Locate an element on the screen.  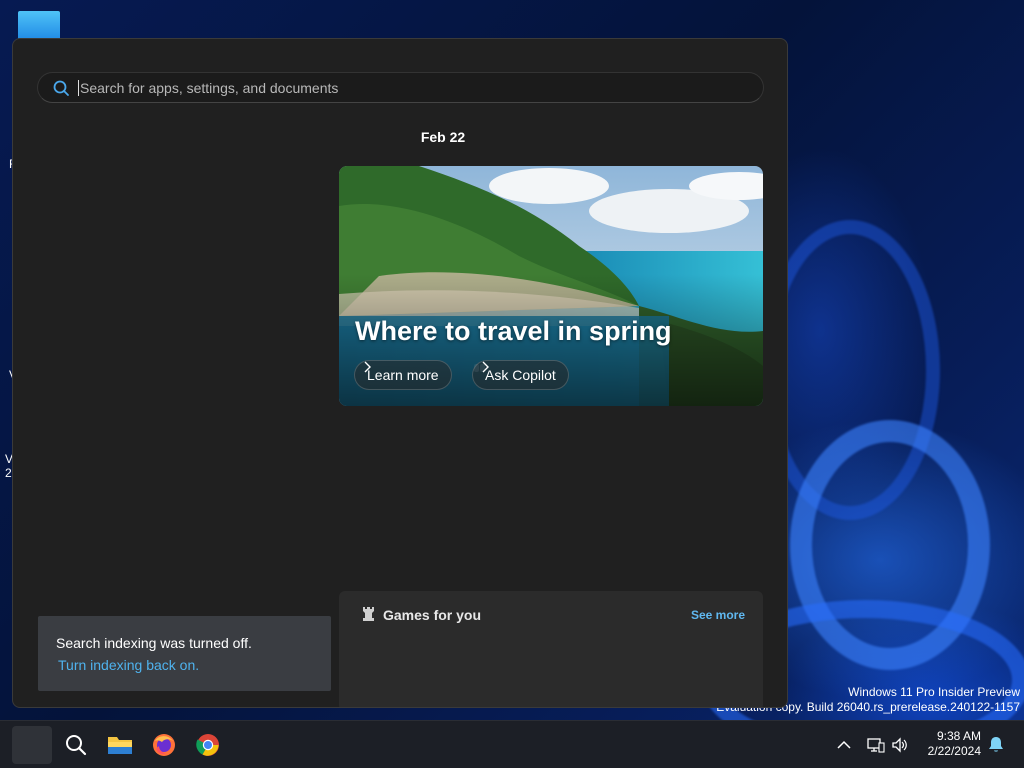
chess-rook-icon is located at coordinates (368, 614).